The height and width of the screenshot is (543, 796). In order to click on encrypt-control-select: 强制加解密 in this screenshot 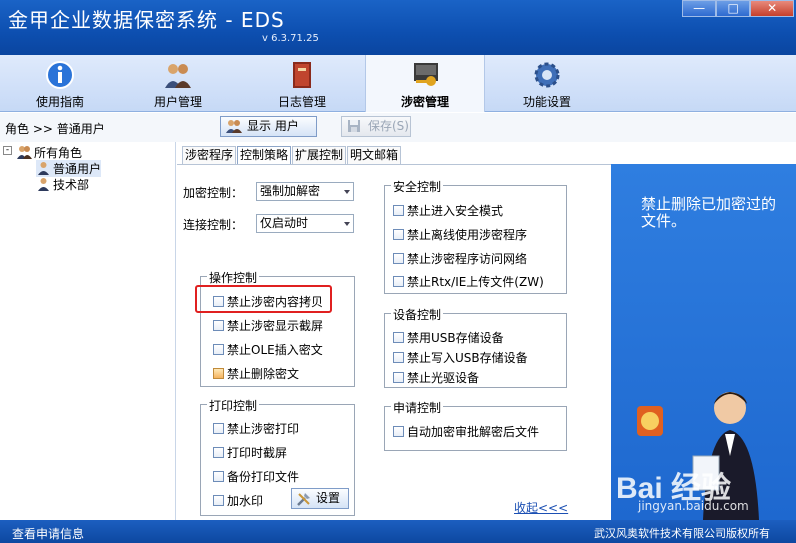, I will do `click(305, 191)`.